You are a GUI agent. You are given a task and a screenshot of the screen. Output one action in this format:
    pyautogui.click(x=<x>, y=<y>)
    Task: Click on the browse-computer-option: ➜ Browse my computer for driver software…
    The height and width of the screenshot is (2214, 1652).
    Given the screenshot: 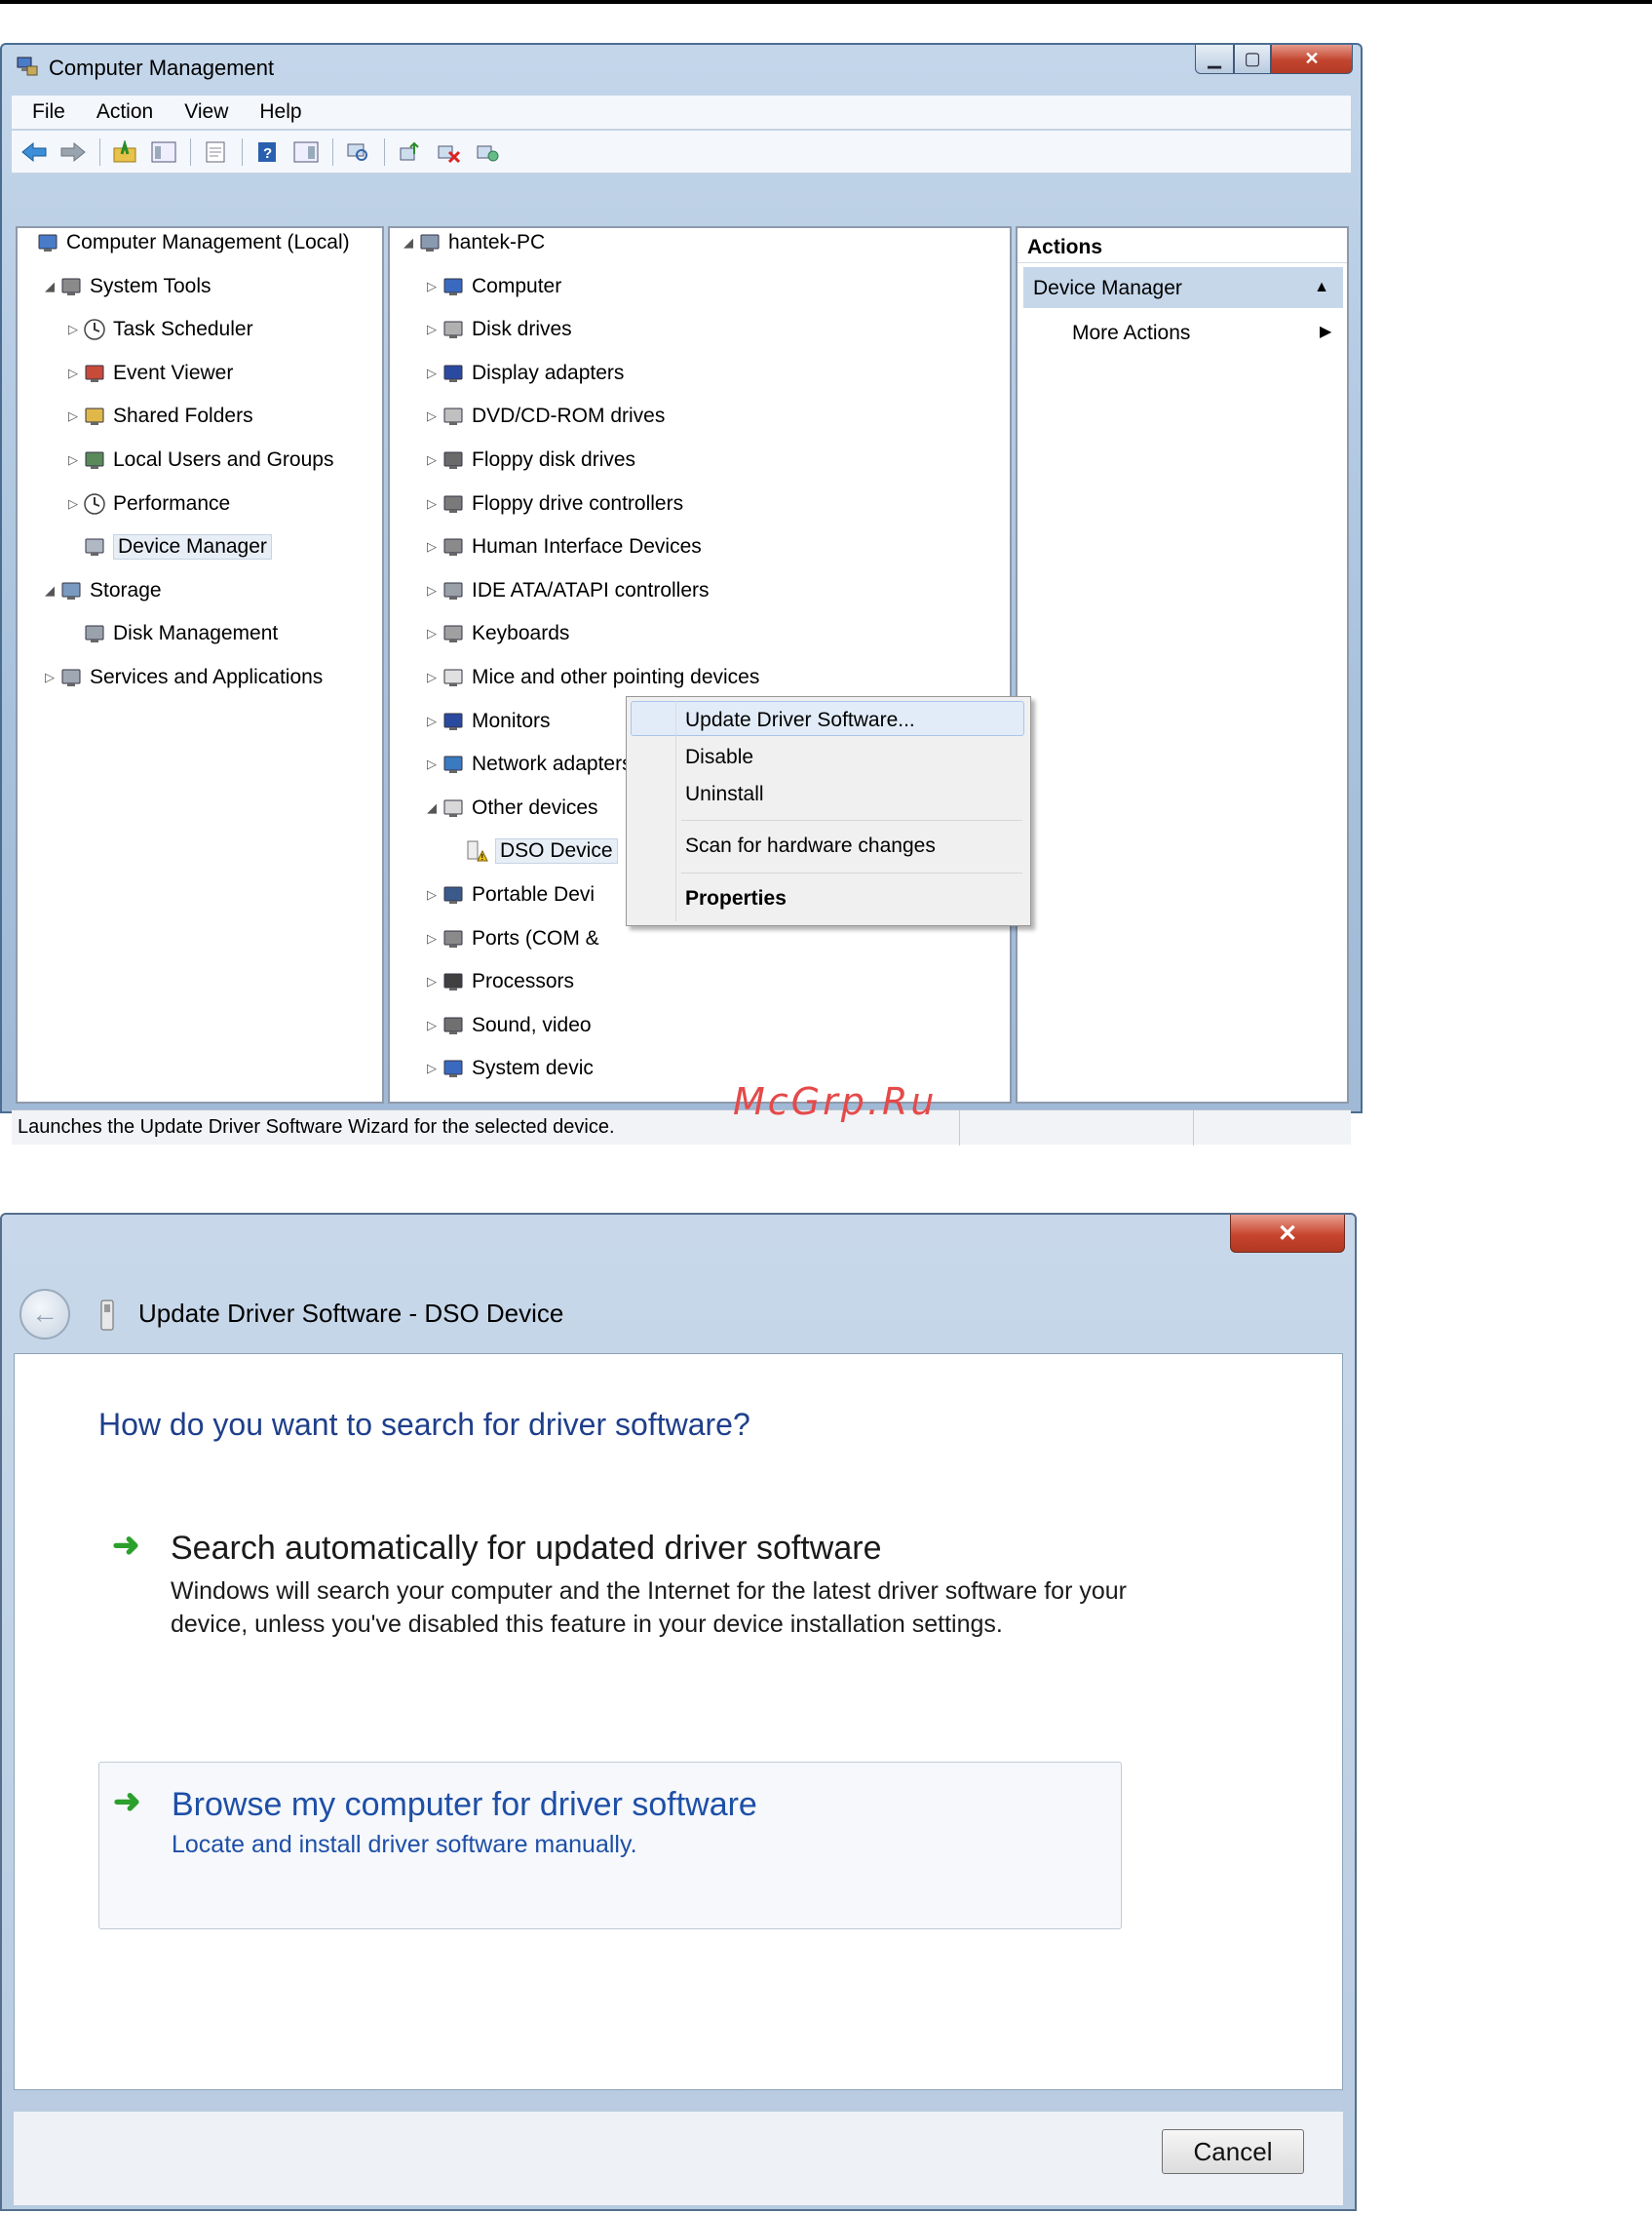 What is the action you would take?
    pyautogui.click(x=610, y=1845)
    